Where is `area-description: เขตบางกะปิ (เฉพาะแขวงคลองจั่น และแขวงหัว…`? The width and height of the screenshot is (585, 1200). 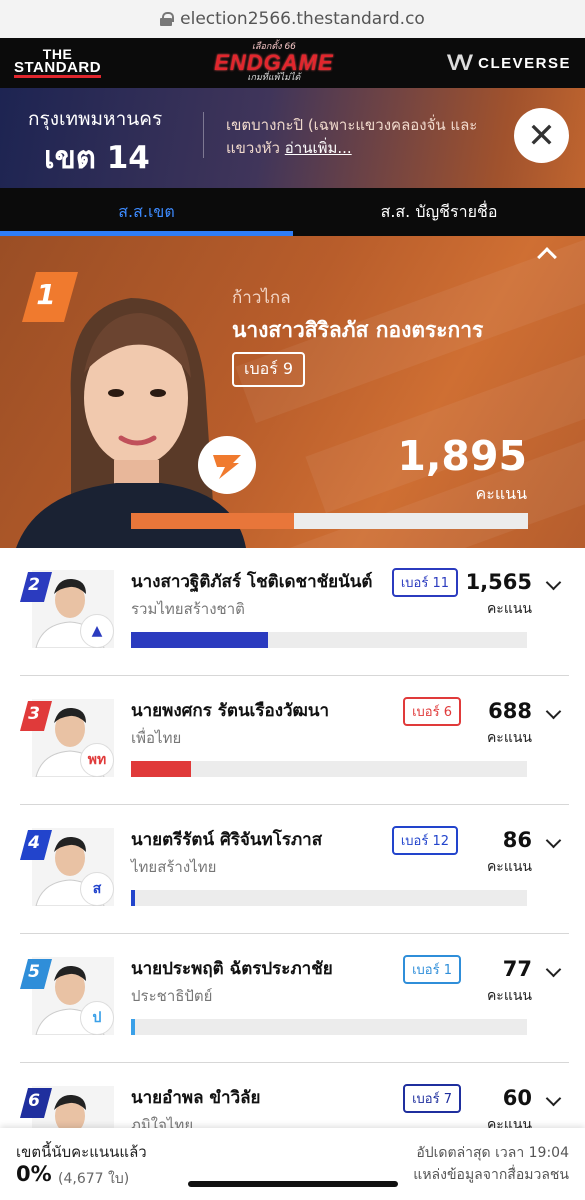 area-description: เขตบางกะปิ (เฉพาะแขวงคลองจั่น และแขวงหัว… is located at coordinates (352, 136).